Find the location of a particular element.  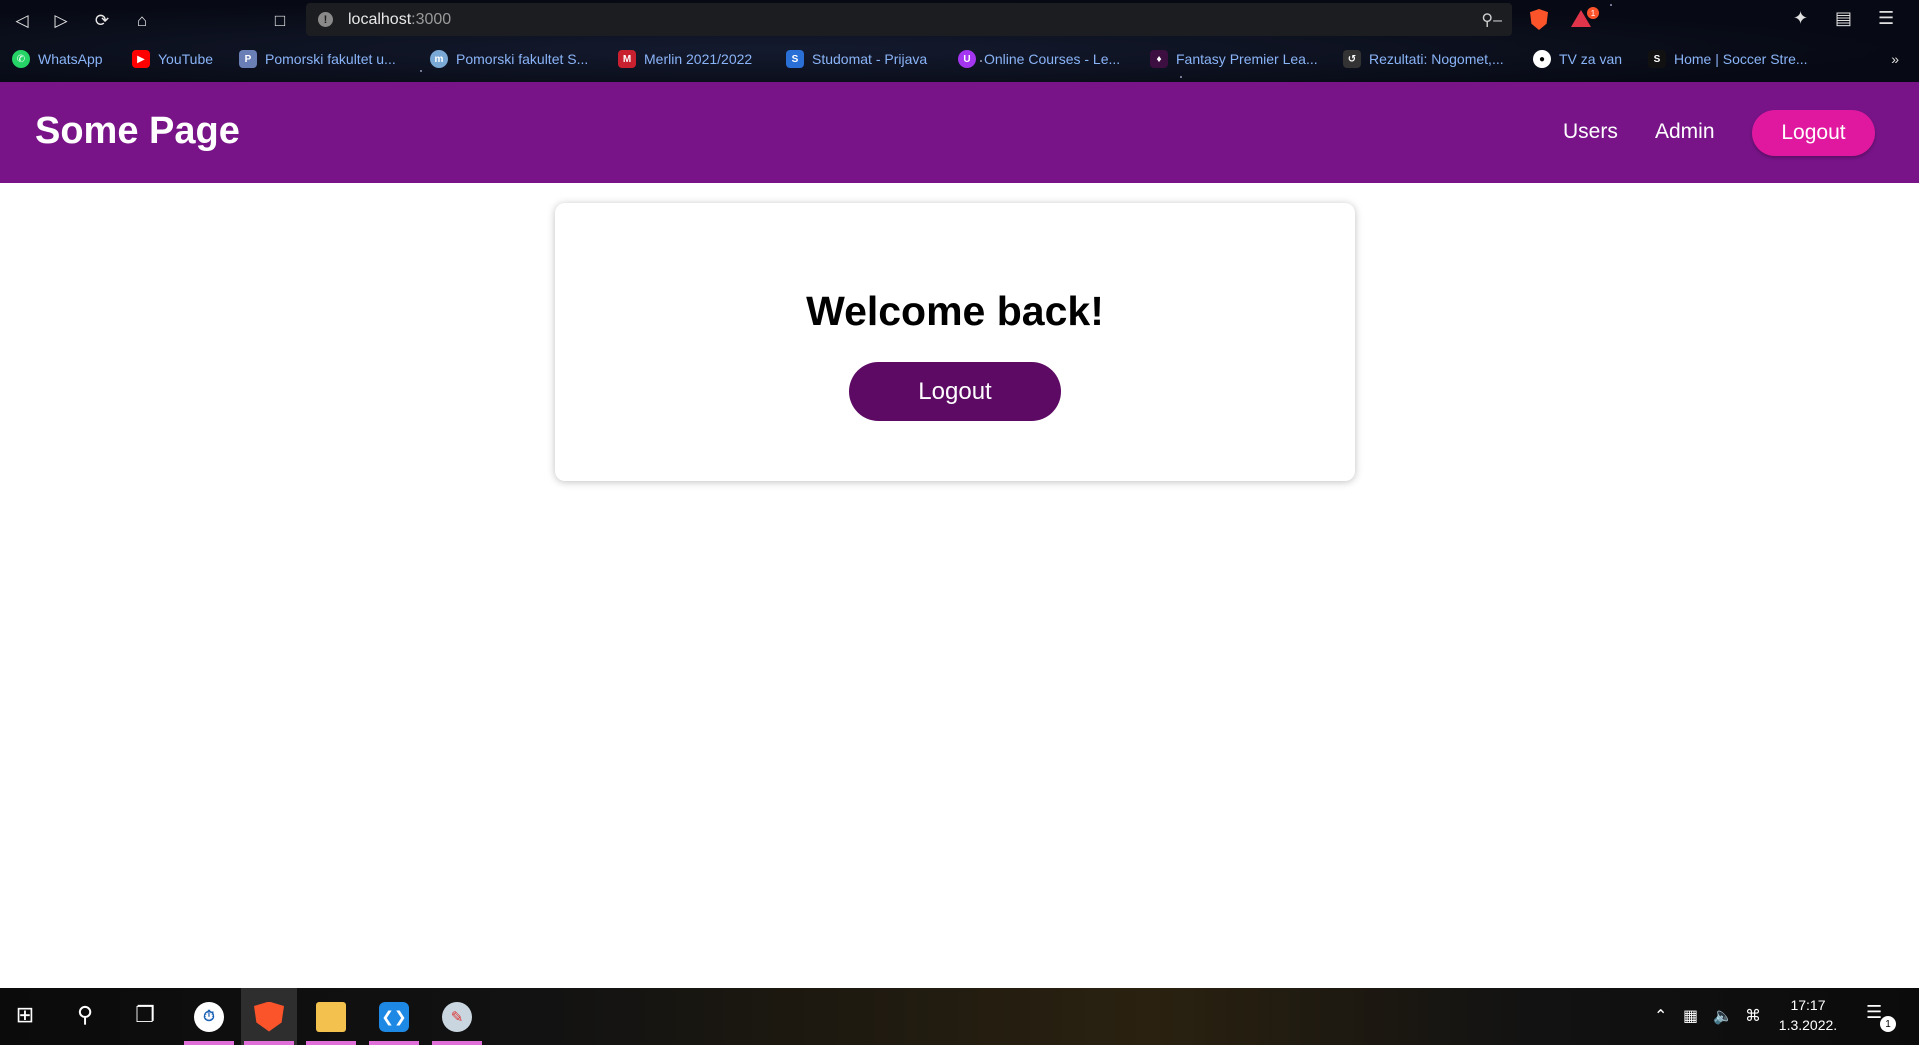

paint-icon: ✎ is located at coordinates (457, 1016).